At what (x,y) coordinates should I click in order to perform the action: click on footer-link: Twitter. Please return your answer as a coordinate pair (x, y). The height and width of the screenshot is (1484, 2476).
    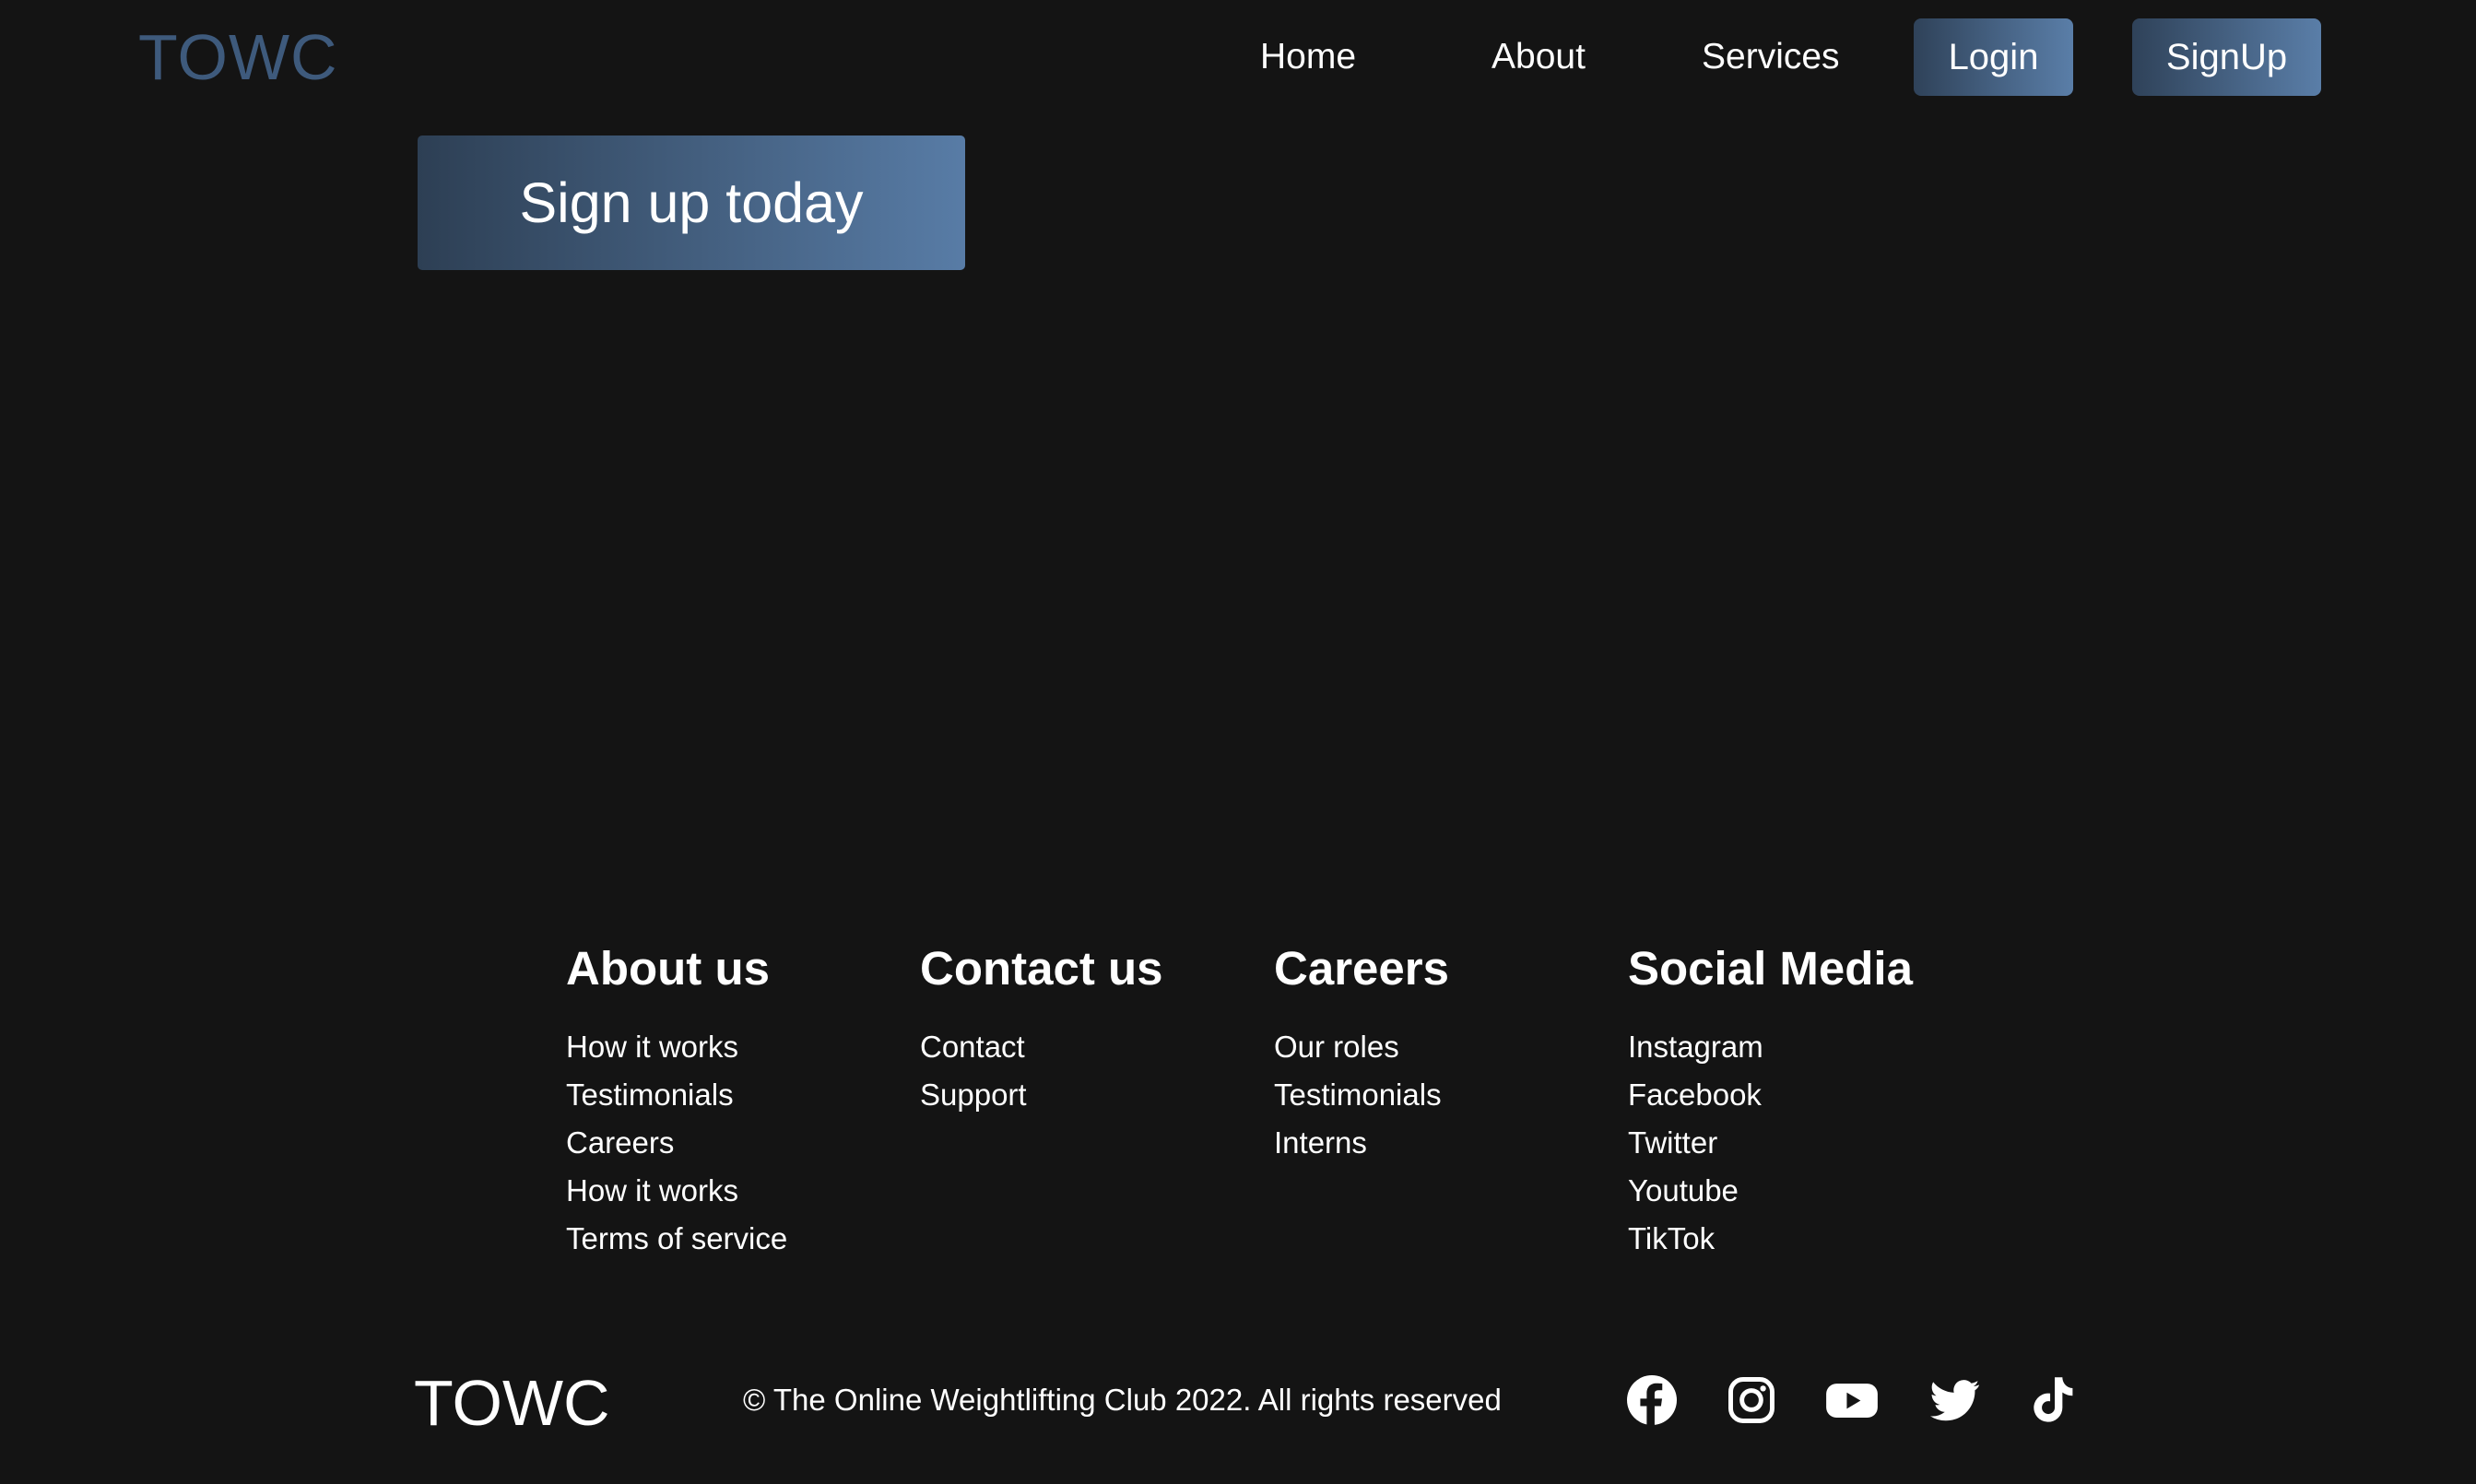
    Looking at the image, I should click on (1770, 1143).